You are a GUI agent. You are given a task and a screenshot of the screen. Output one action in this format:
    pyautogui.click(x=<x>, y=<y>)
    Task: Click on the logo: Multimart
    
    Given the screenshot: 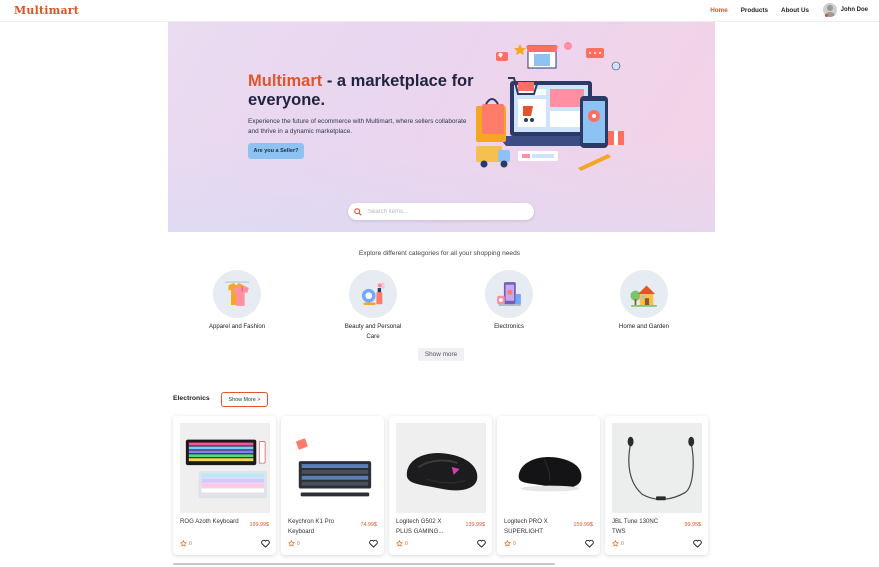 What is the action you would take?
    pyautogui.click(x=46, y=10)
    